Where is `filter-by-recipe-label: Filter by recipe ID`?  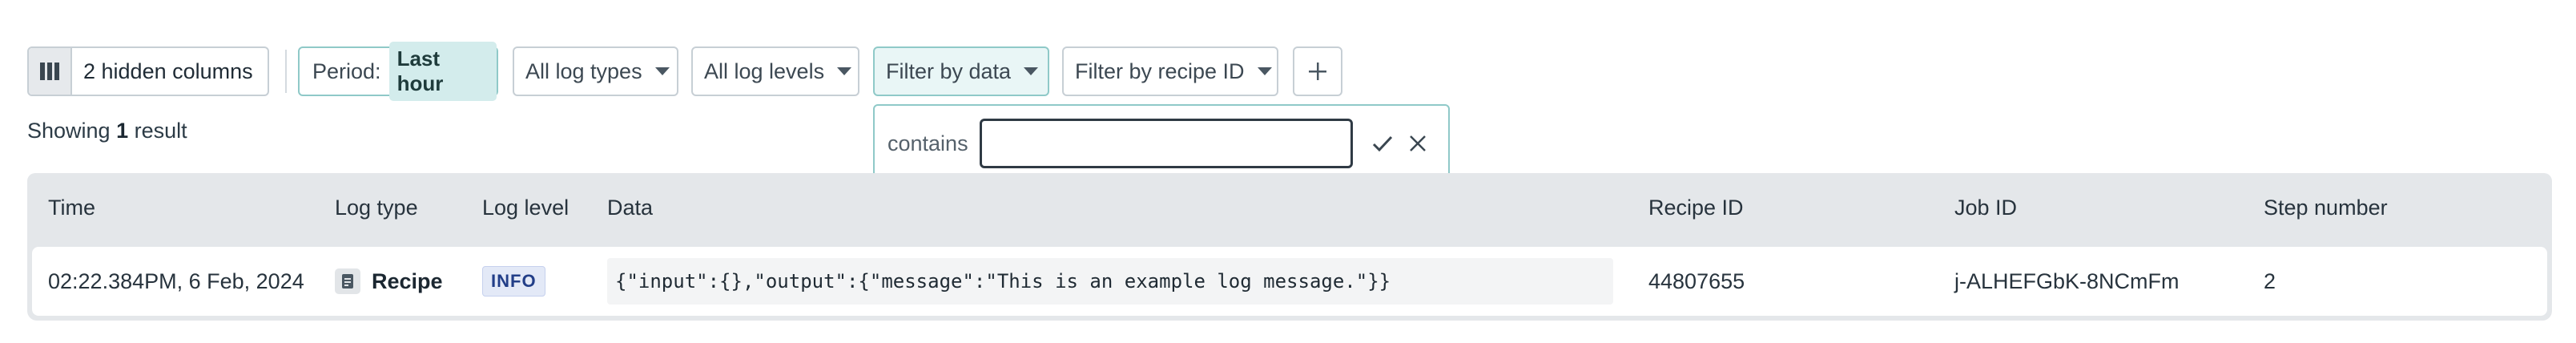
filter-by-recipe-label: Filter by recipe ID is located at coordinates (1160, 71).